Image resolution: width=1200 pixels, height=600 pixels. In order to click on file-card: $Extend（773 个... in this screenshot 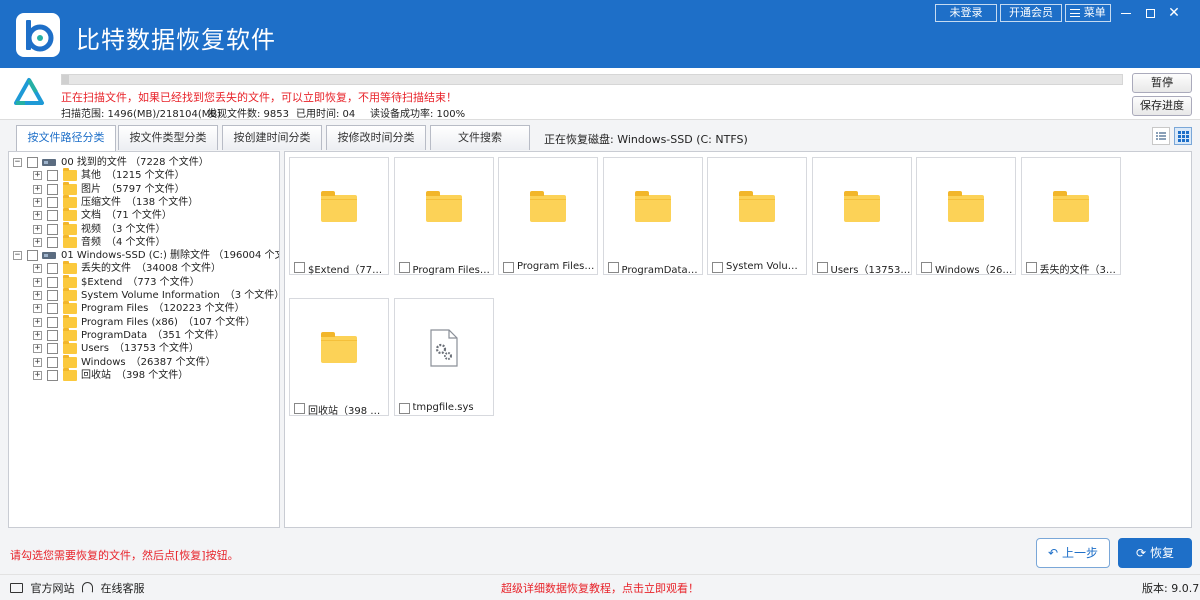, I will do `click(339, 216)`.